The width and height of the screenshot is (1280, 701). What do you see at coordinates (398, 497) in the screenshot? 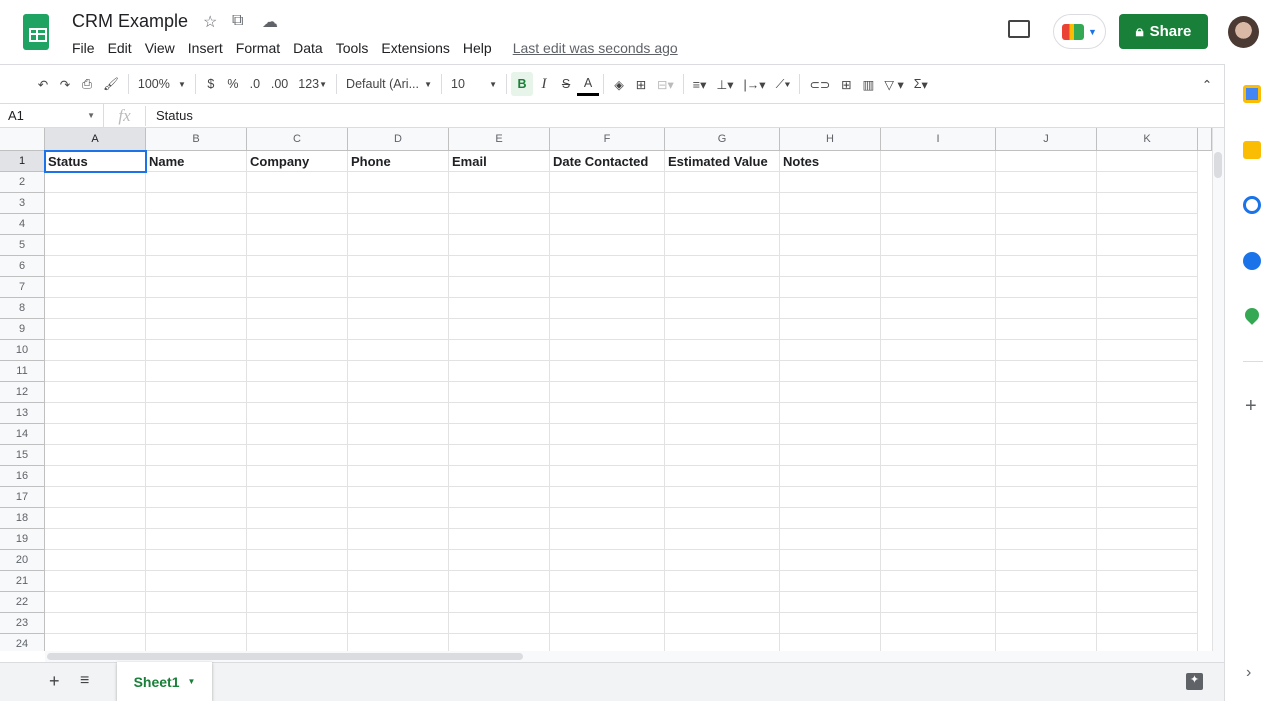
I see `cell-d17` at bounding box center [398, 497].